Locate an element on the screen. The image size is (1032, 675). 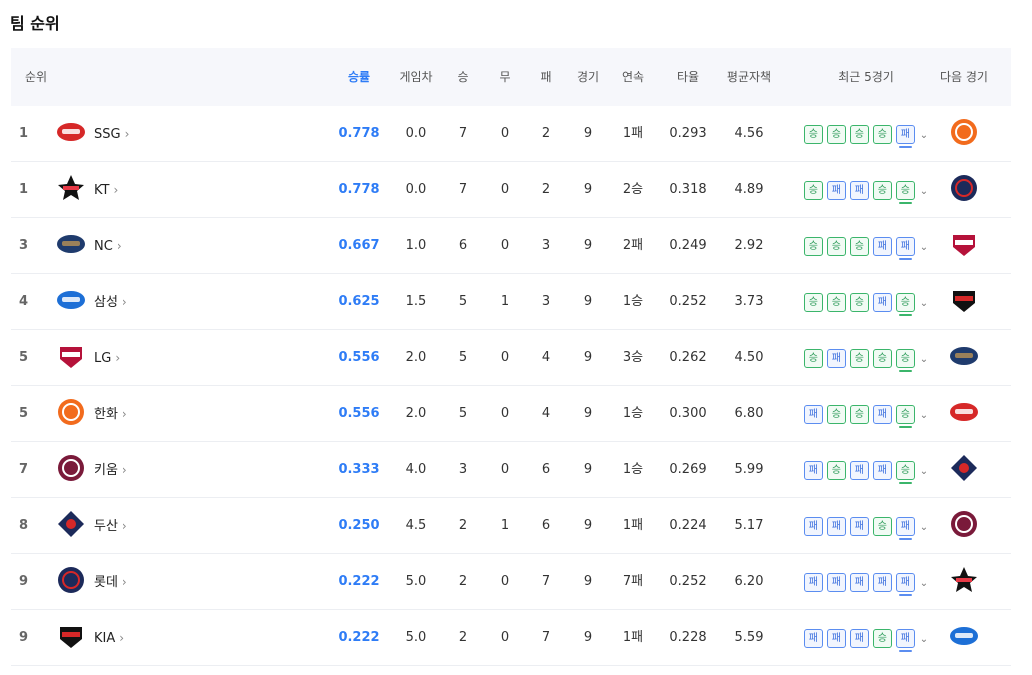
header-rank: 순위 is located at coordinates (37, 77).